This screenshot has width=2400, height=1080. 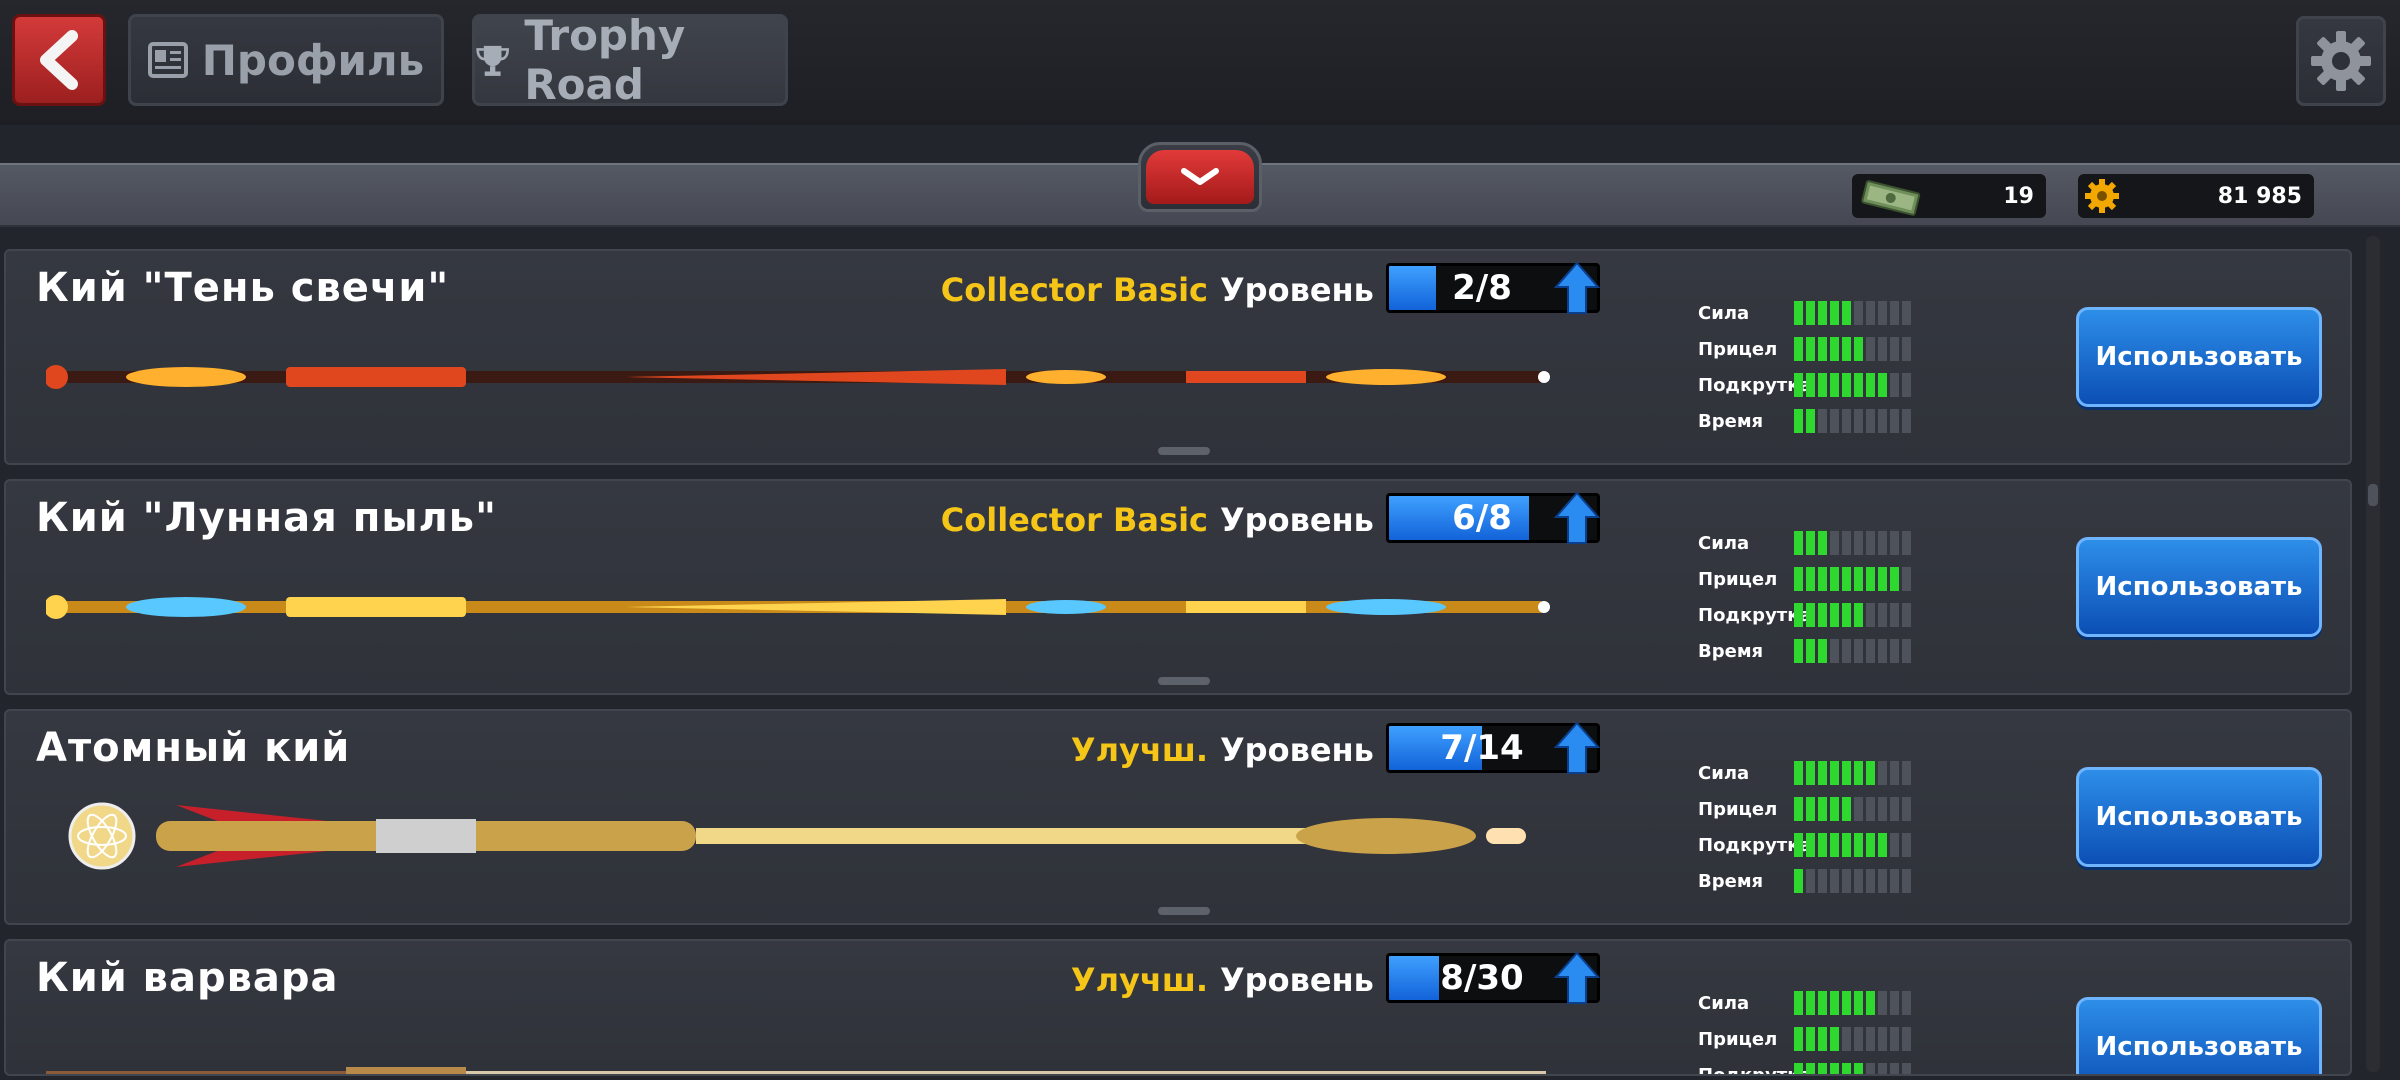 What do you see at coordinates (2373, 654) in the screenshot?
I see `scrollbar-track` at bounding box center [2373, 654].